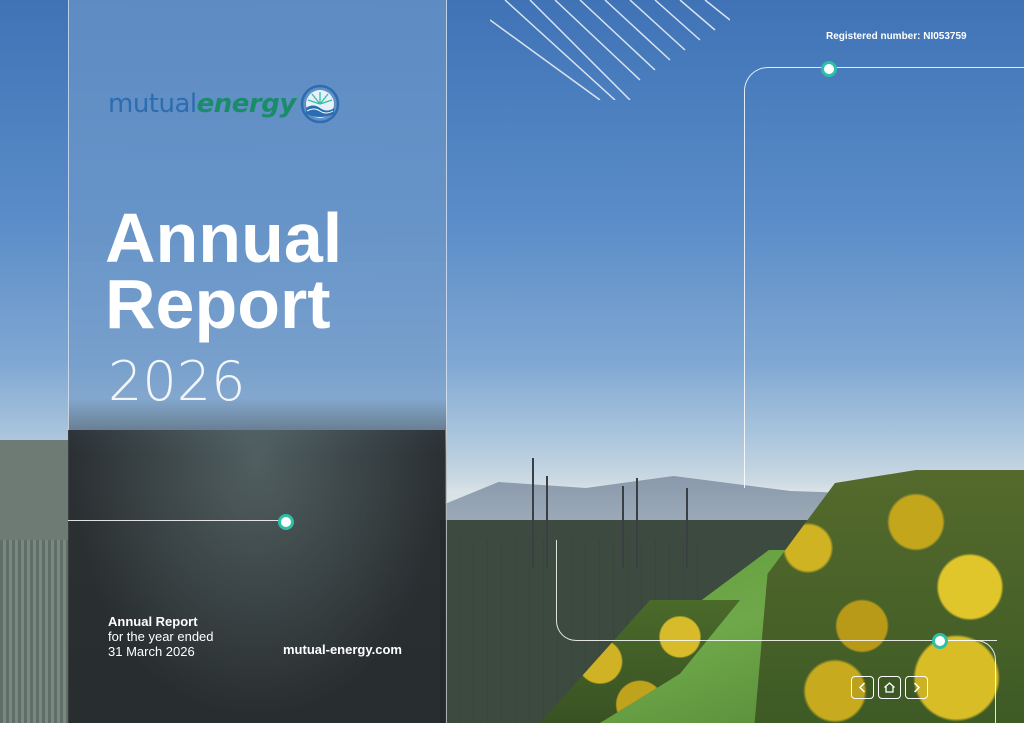 This screenshot has height=731, width=1024. I want to click on cover-title: Annual Report, so click(224, 271).